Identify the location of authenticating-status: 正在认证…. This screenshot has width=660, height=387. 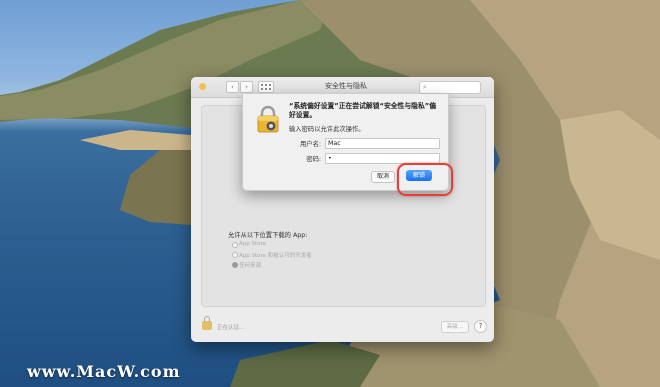
(231, 328).